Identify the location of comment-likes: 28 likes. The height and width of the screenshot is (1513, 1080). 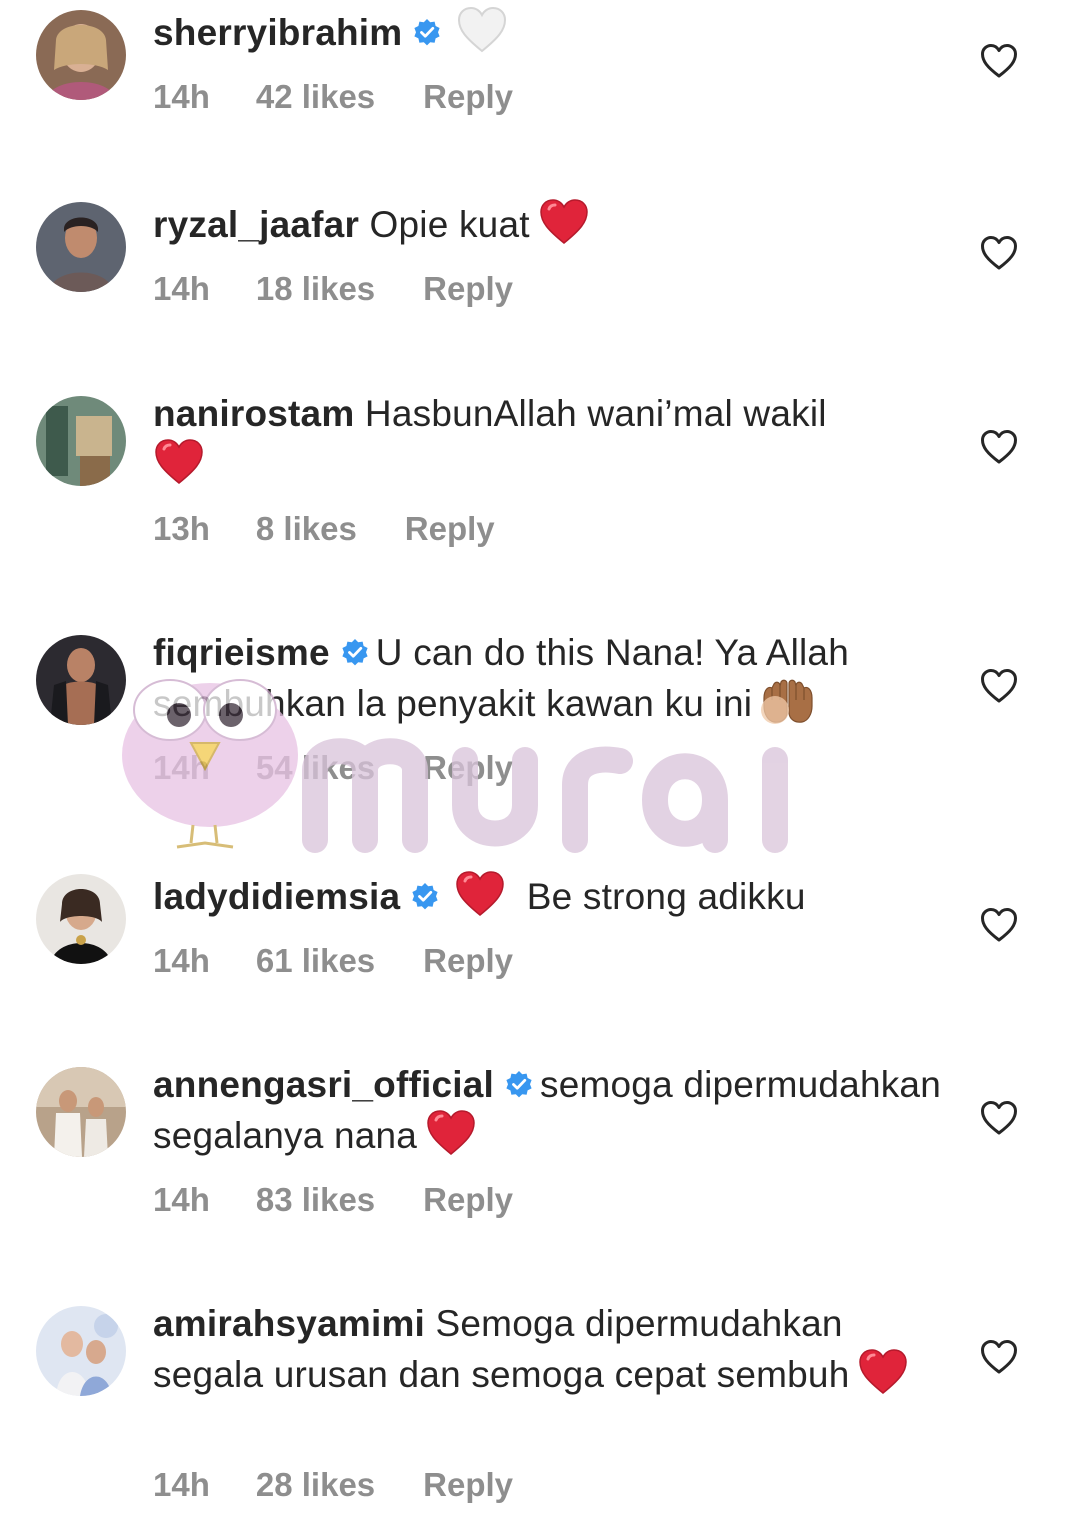
(315, 1485).